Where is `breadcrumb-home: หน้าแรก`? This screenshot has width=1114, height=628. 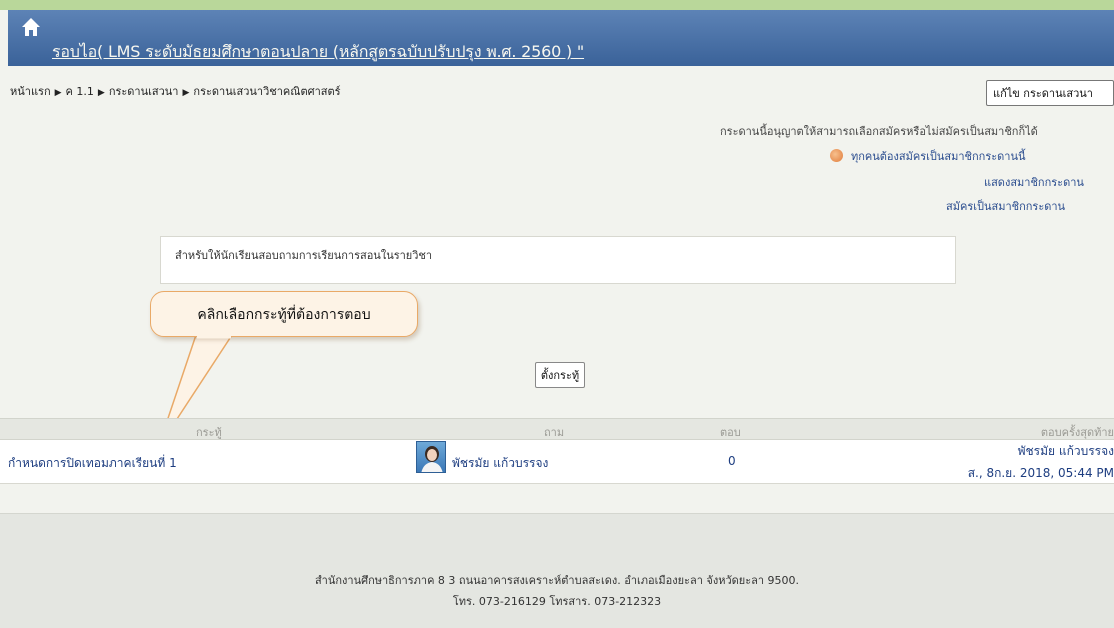
breadcrumb-home: หน้าแรก is located at coordinates (30, 91).